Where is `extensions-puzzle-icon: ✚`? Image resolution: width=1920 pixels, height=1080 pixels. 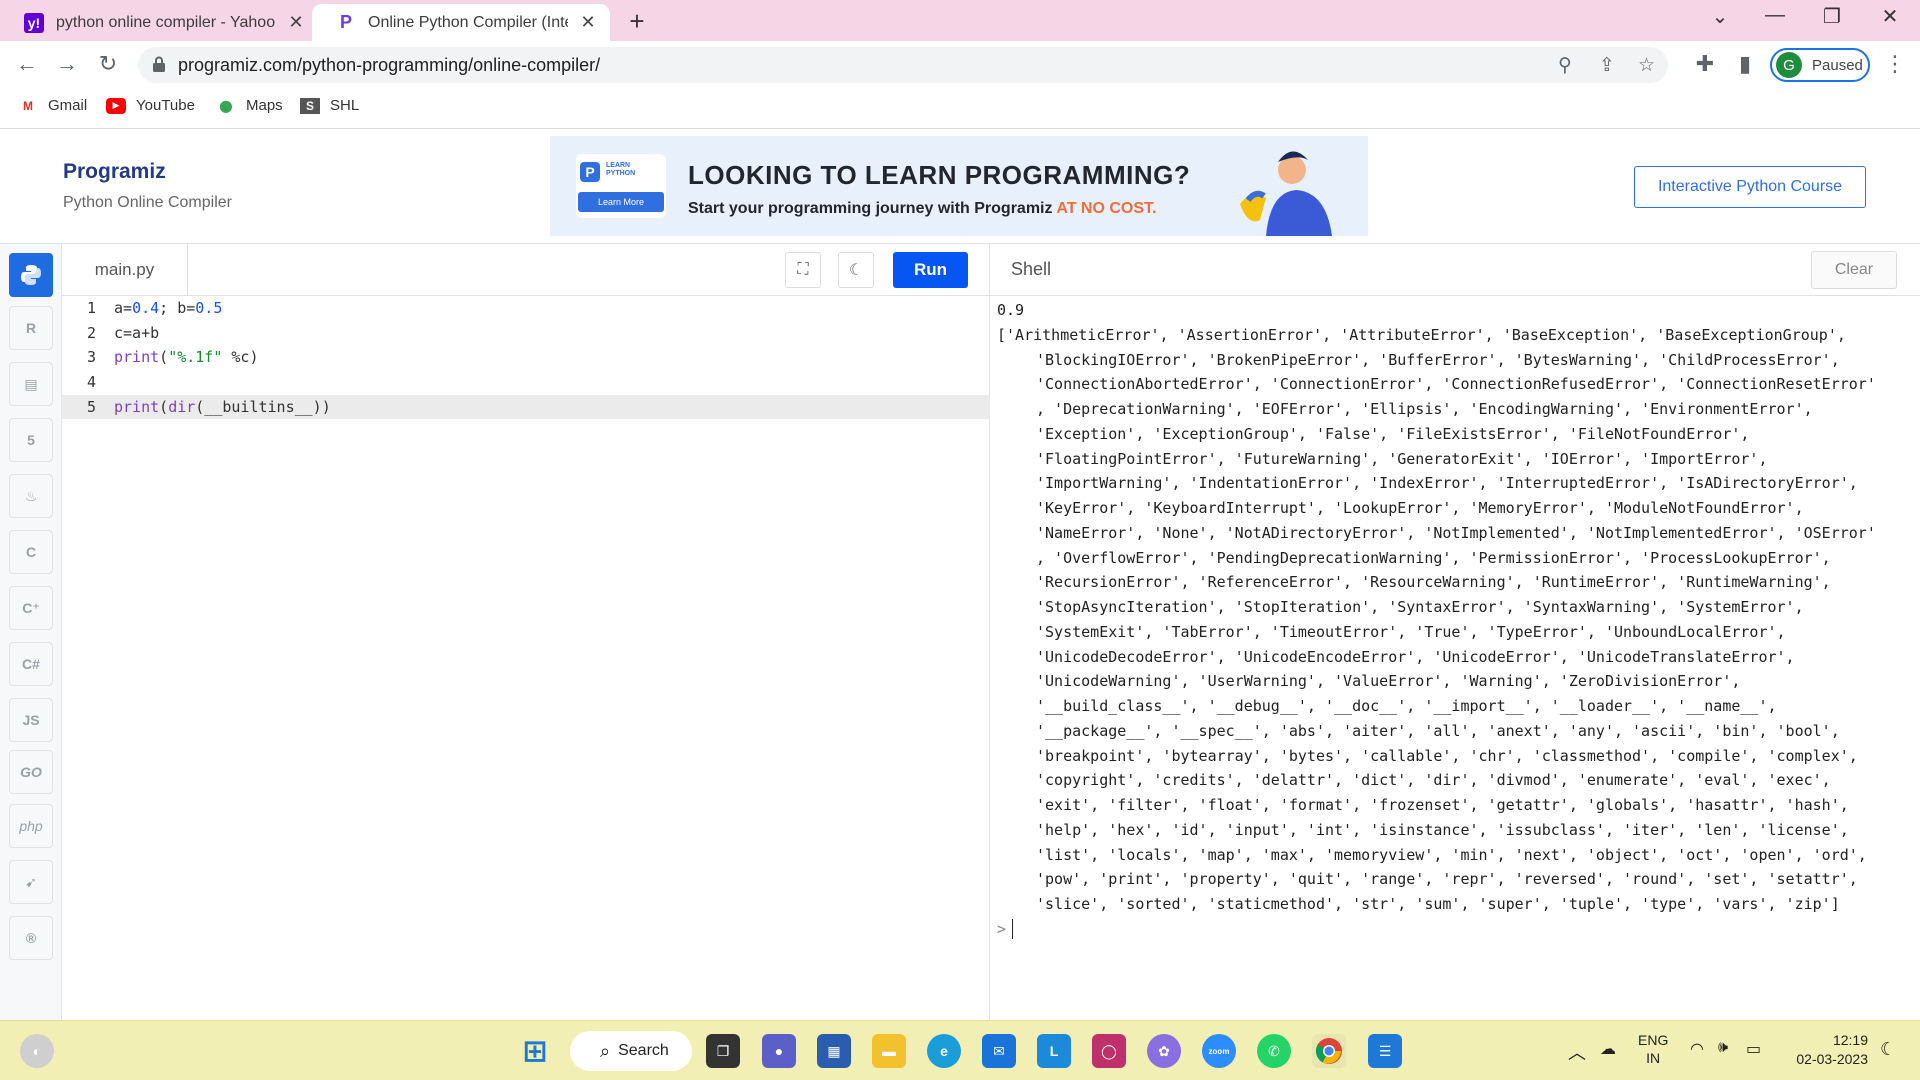 extensions-puzzle-icon: ✚ is located at coordinates (1705, 64).